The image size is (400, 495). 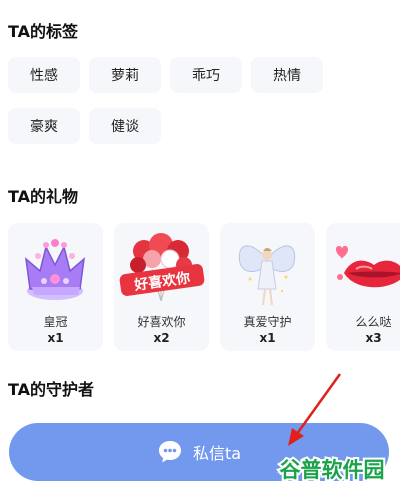 I want to click on gift-card-crown: 皇冠 x1, so click(x=55, y=287).